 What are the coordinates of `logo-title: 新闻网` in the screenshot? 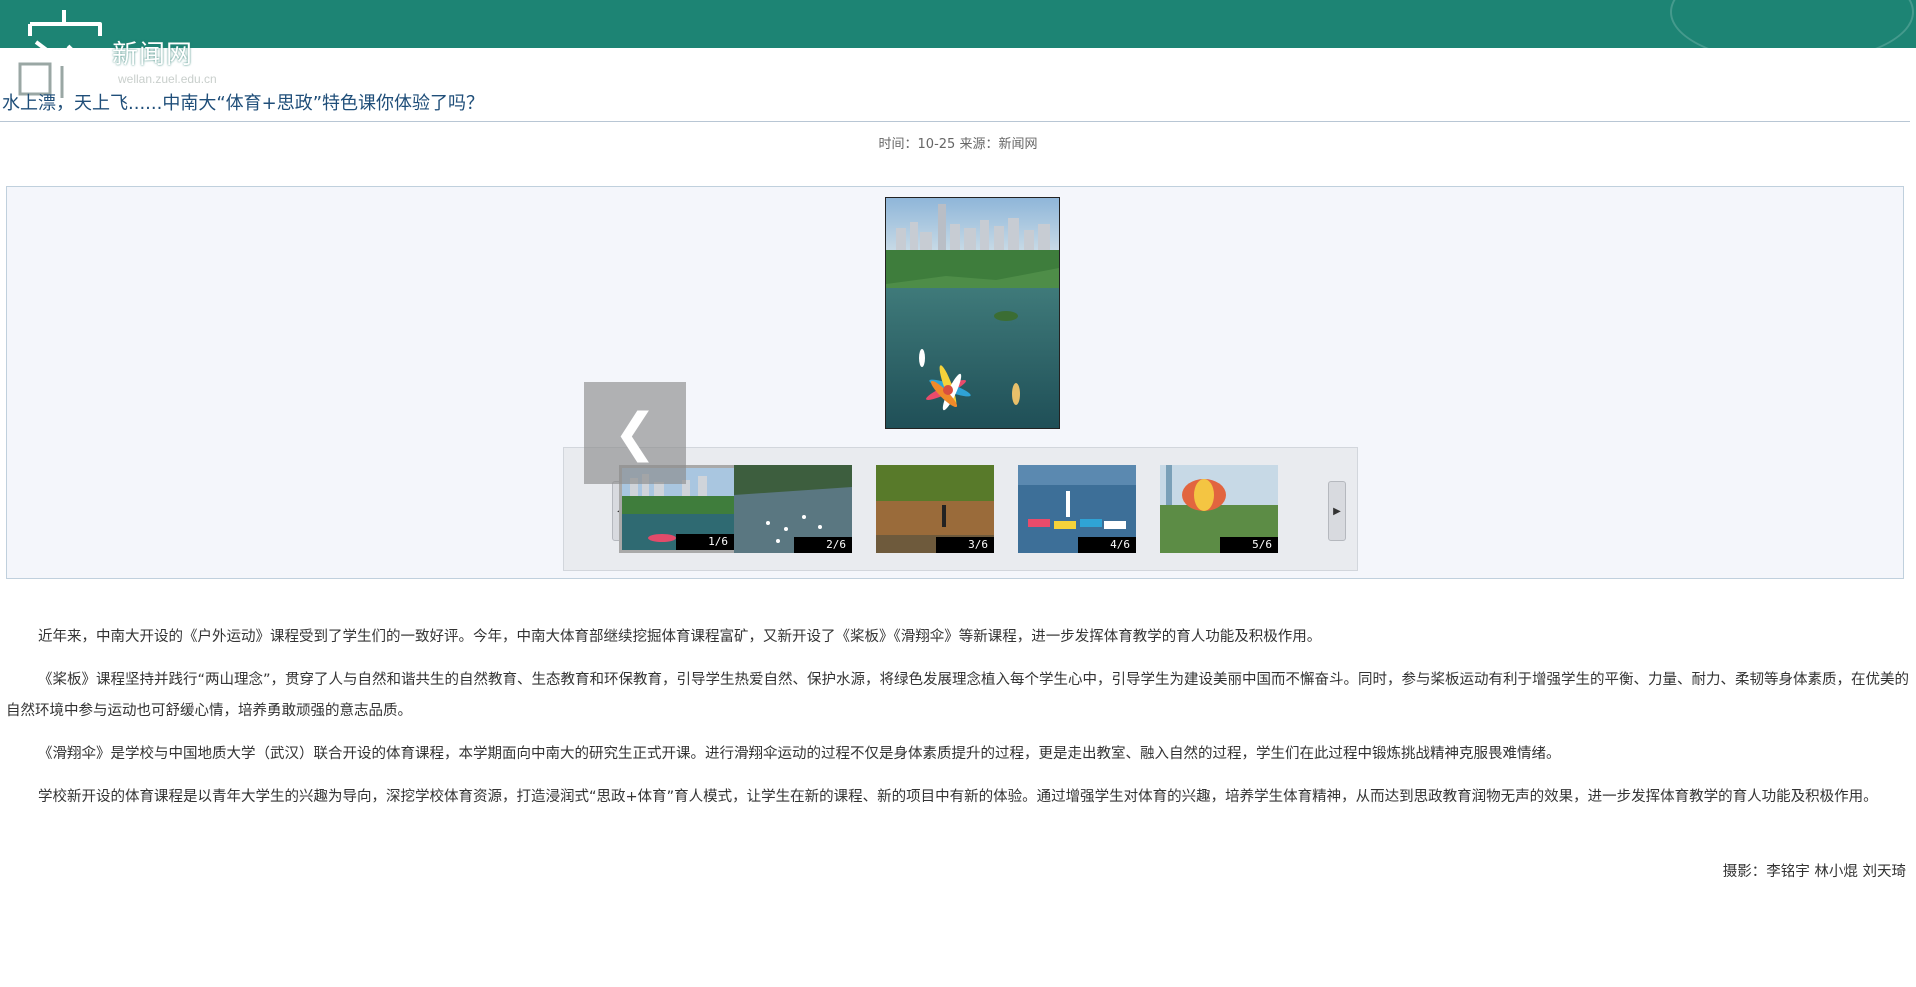 It's located at (153, 55).